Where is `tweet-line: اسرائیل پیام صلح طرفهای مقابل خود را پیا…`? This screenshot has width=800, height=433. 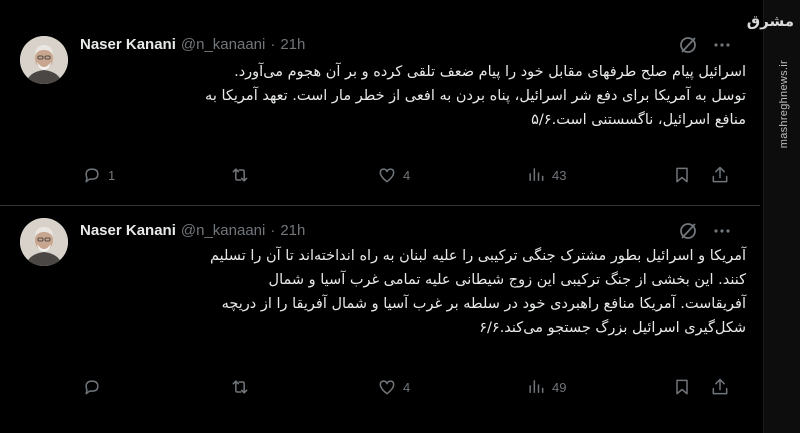 tweet-line: اسرائیل پیام صلح طرفهای مقابل خود را پیا… is located at coordinates (490, 72).